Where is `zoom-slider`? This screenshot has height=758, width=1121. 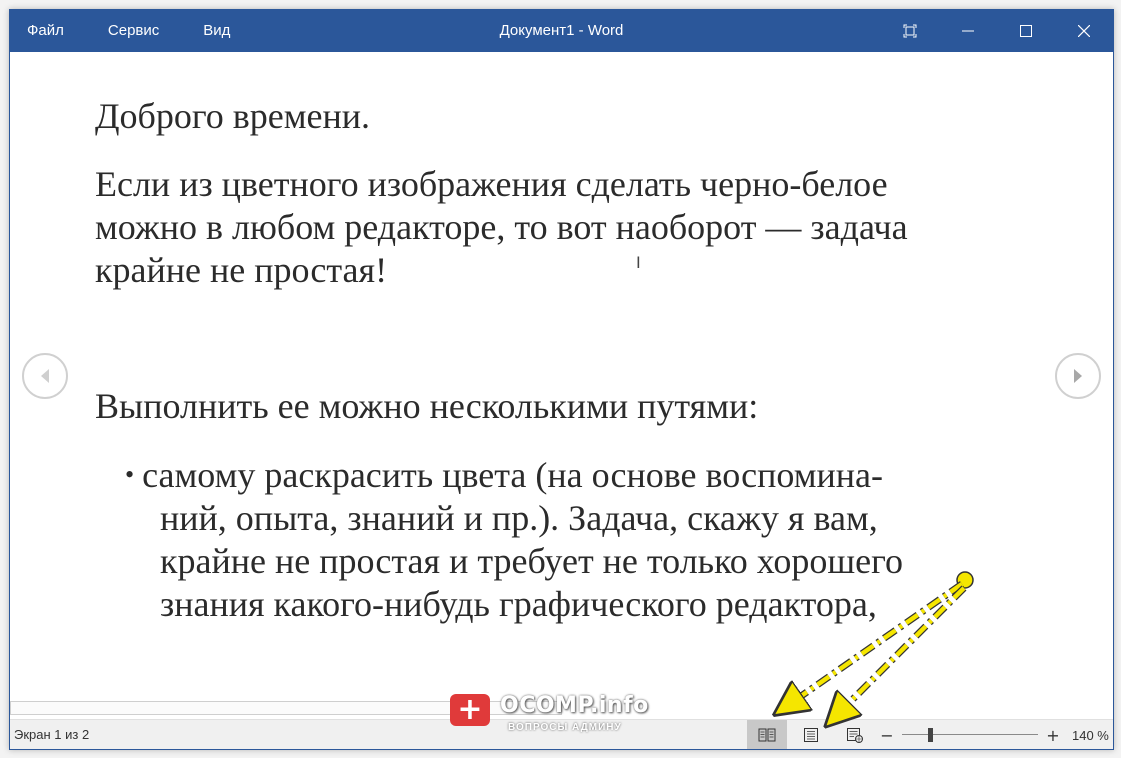
zoom-slider is located at coordinates (970, 735).